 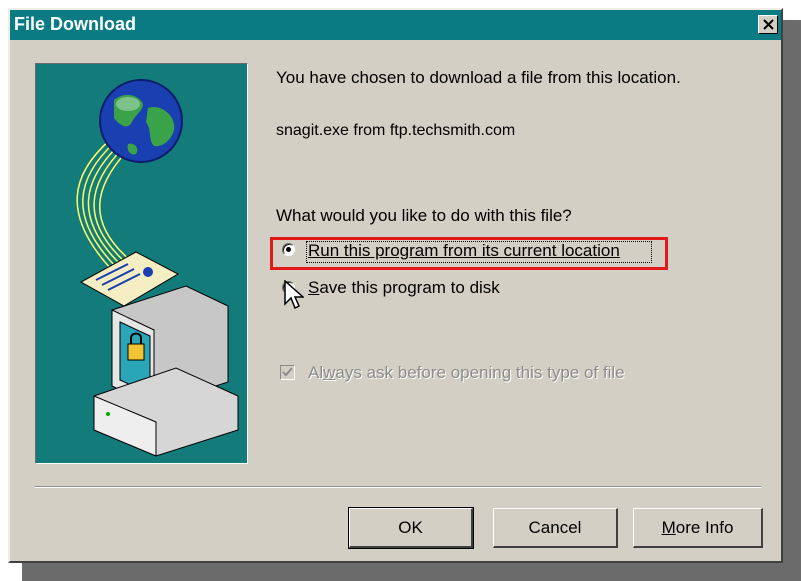 I want to click on close-icon, so click(x=768, y=24).